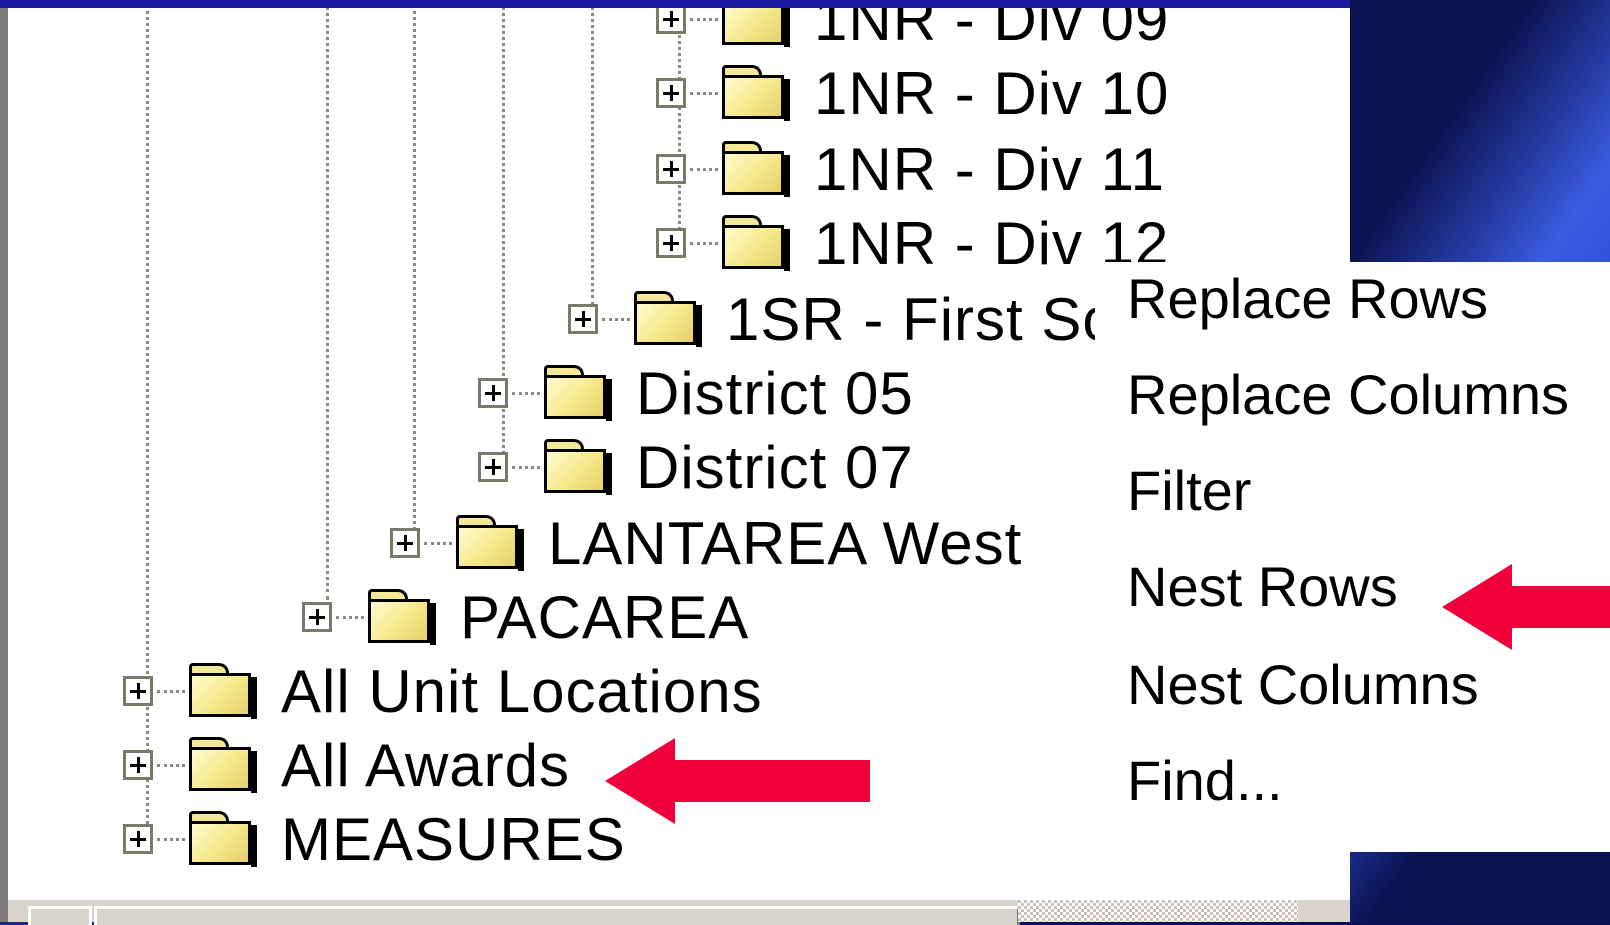 This screenshot has width=1610, height=925. I want to click on scroll-left-button, so click(60, 915).